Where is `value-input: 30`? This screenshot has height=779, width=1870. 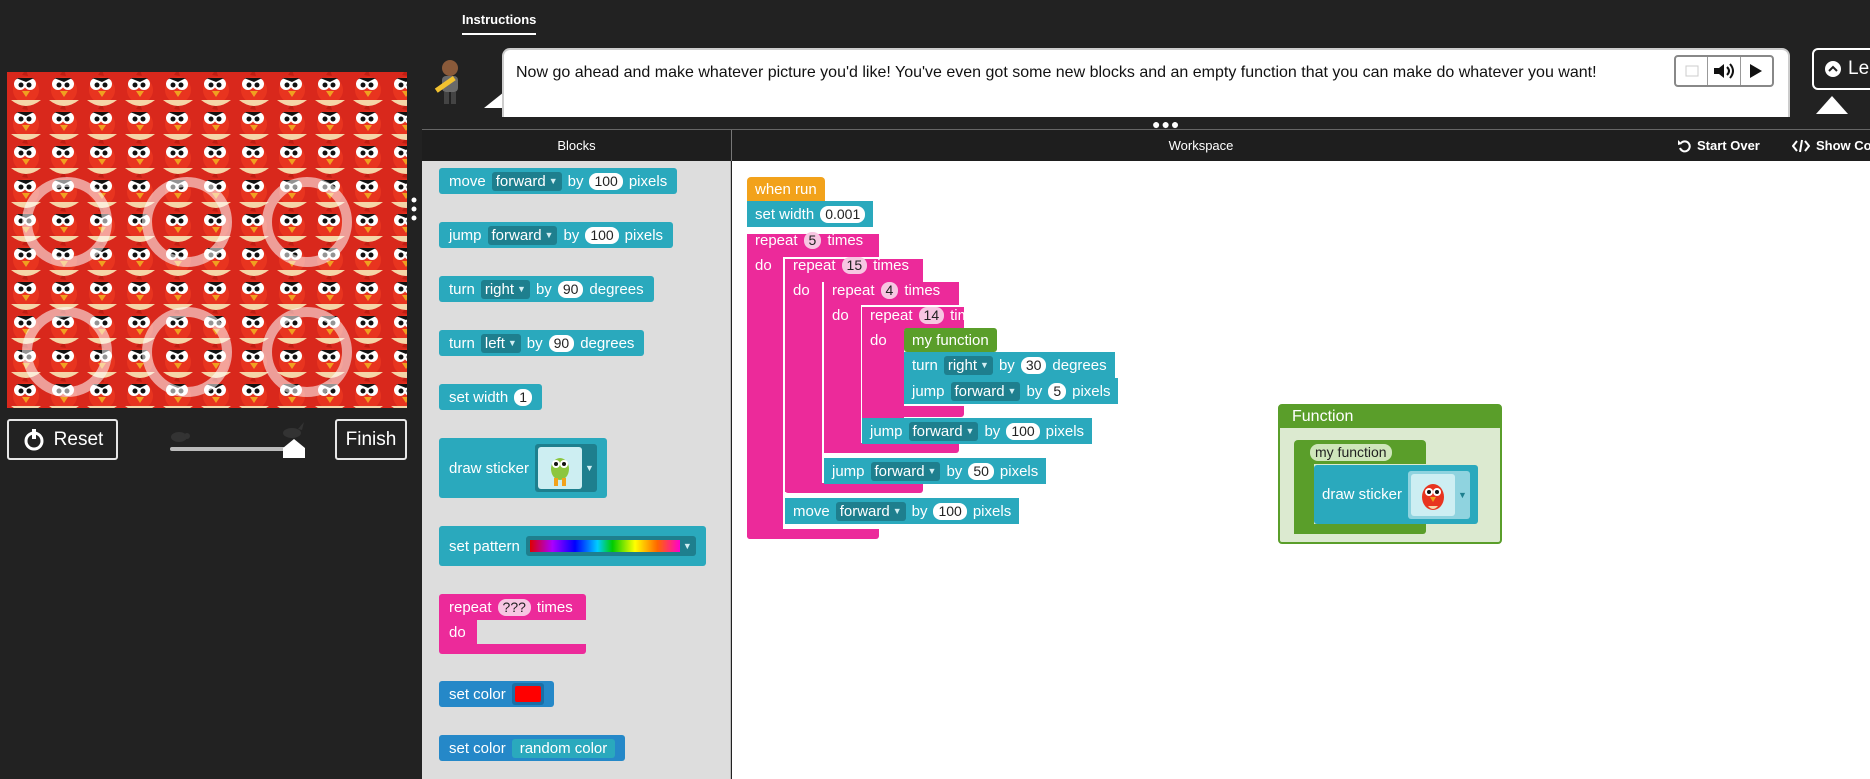 value-input: 30 is located at coordinates (1033, 365).